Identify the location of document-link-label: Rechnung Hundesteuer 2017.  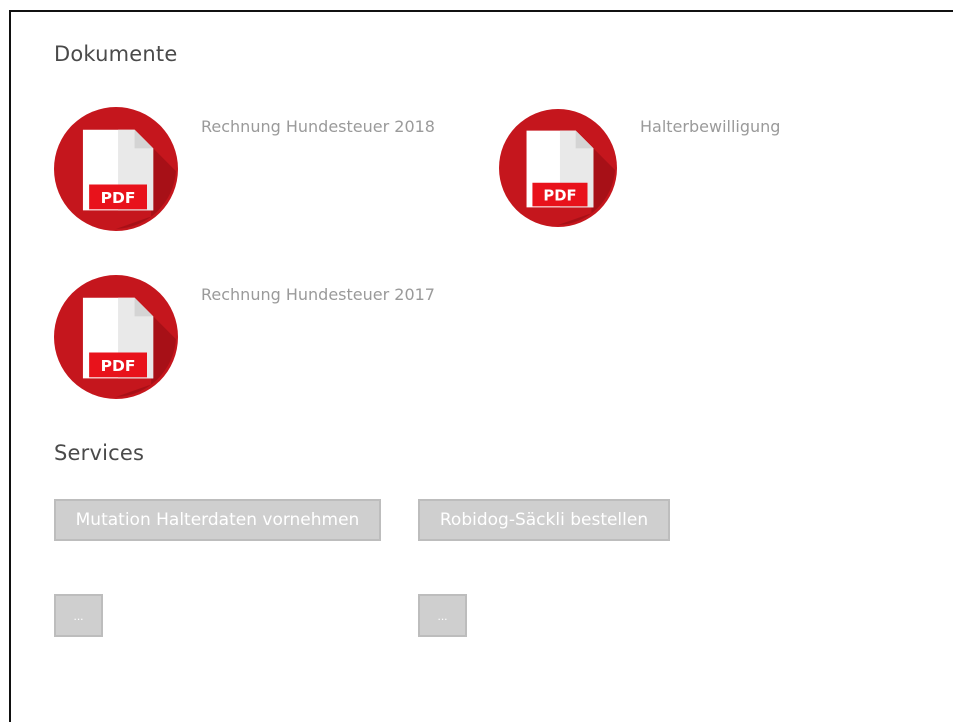
(318, 294).